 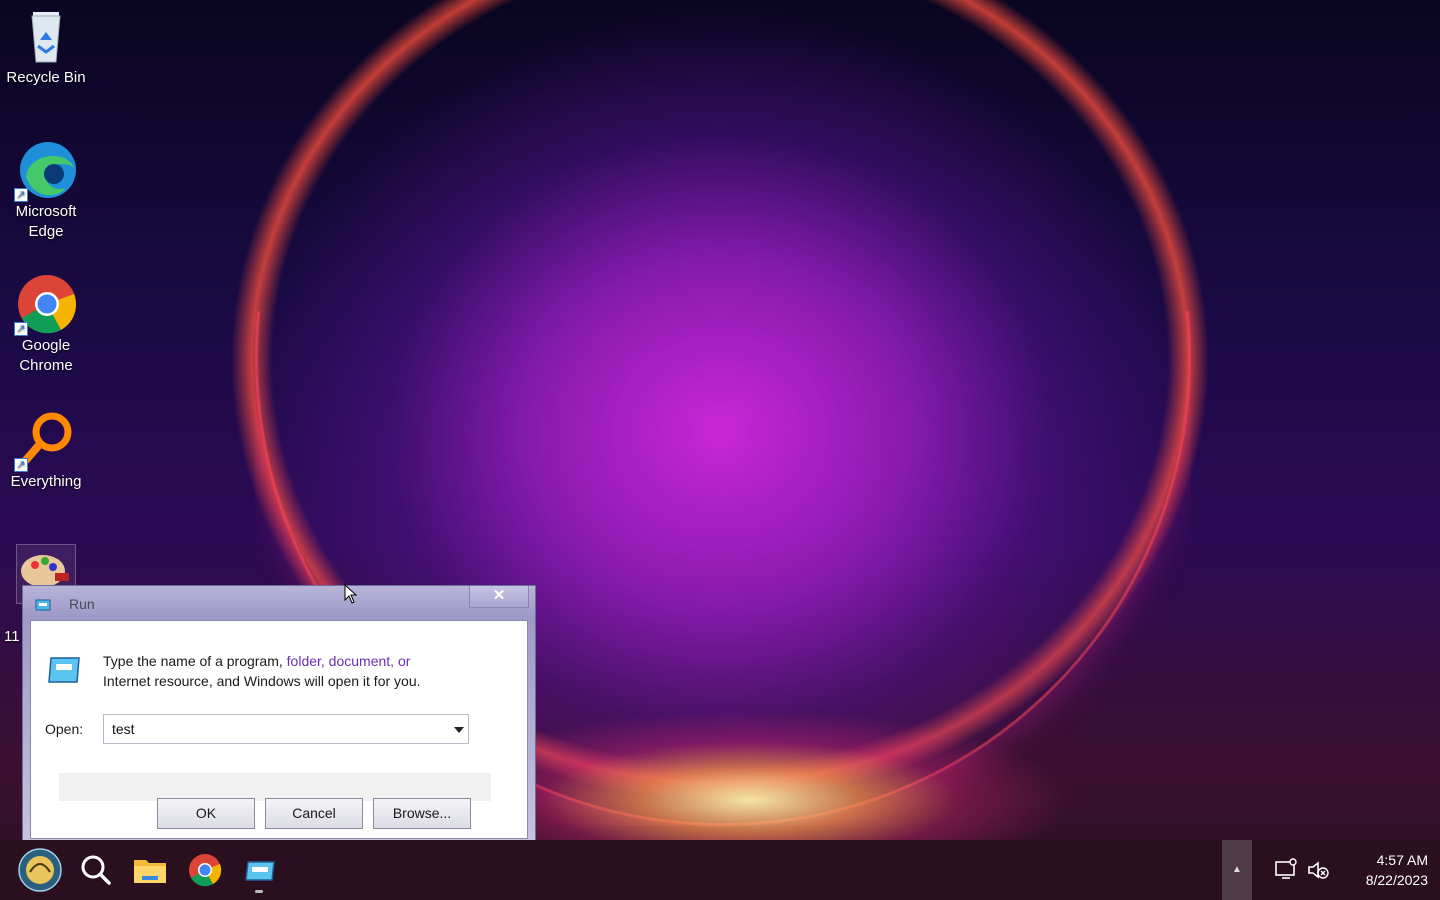 I want to click on ok-button: OK, so click(x=206, y=813).